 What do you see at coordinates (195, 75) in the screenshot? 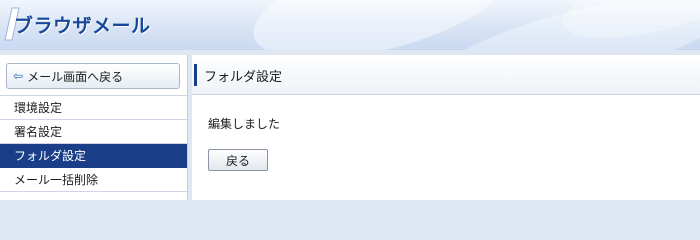
I see `title-accent-bar` at bounding box center [195, 75].